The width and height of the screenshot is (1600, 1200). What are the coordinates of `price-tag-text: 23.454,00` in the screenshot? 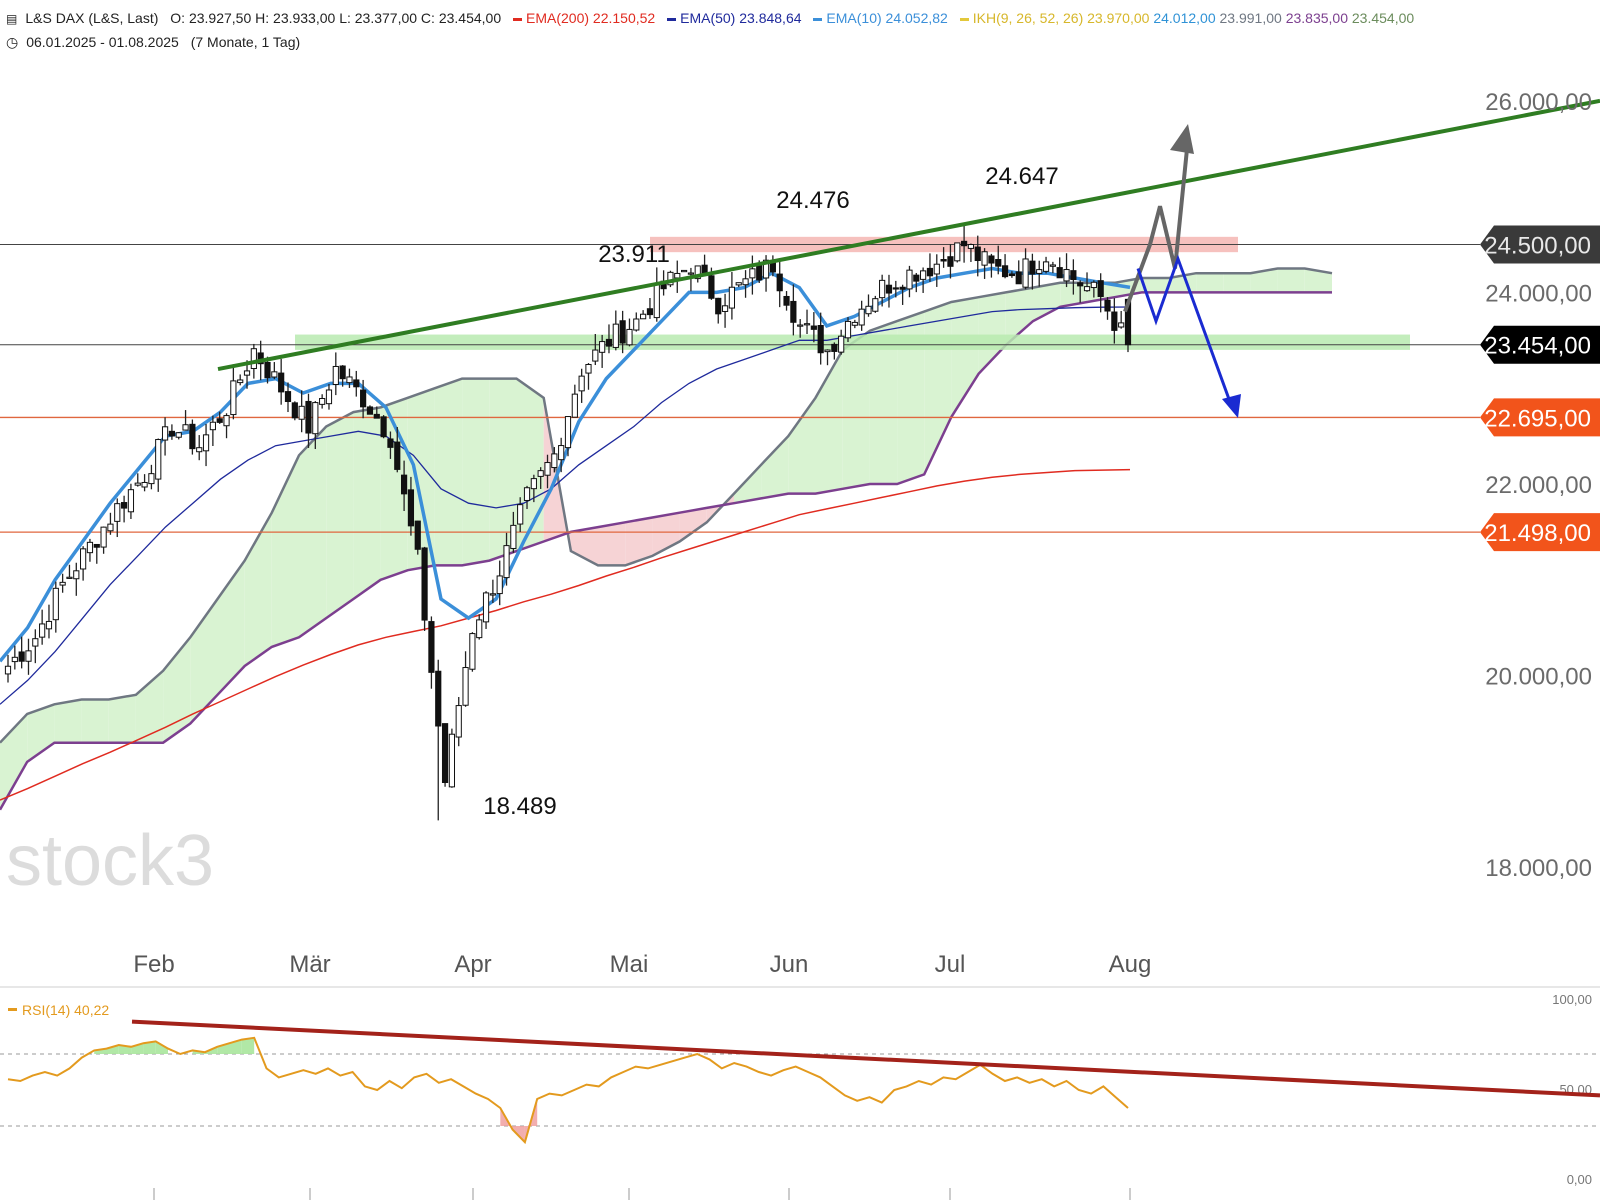 It's located at (1537, 346).